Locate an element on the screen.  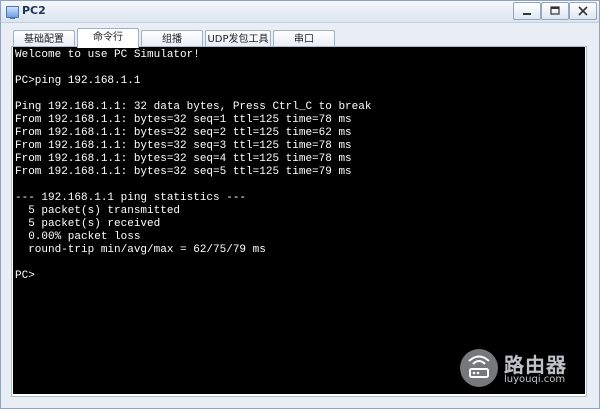
watermark-subtitle: luyouqi.com is located at coordinates (535, 379).